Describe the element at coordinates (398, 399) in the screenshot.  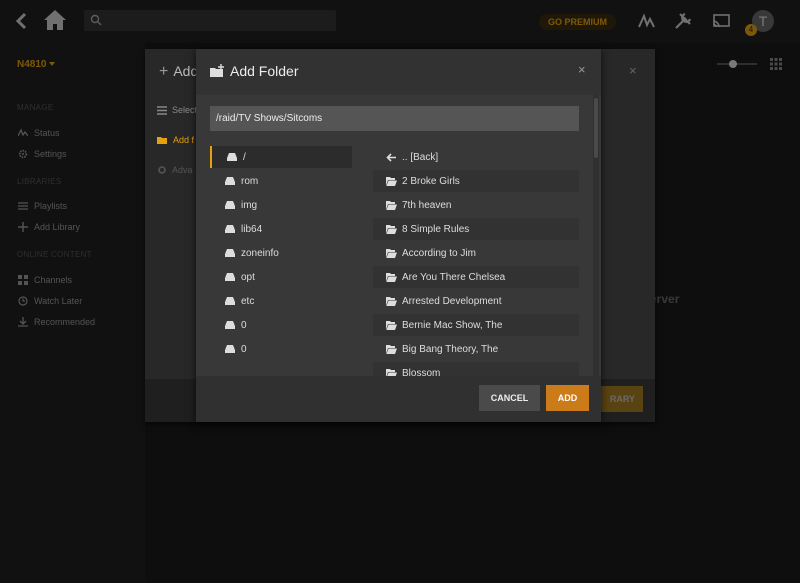
I see `modal-footer: CANCEL ADD` at that location.